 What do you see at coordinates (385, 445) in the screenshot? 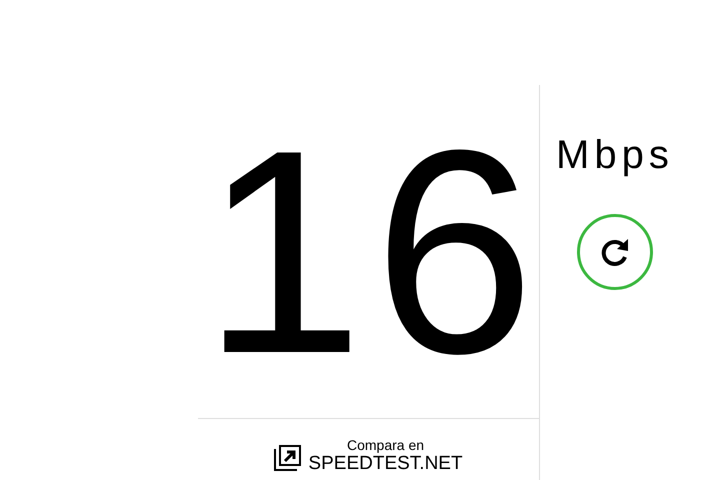
I see `compare-caption: Compara en` at bounding box center [385, 445].